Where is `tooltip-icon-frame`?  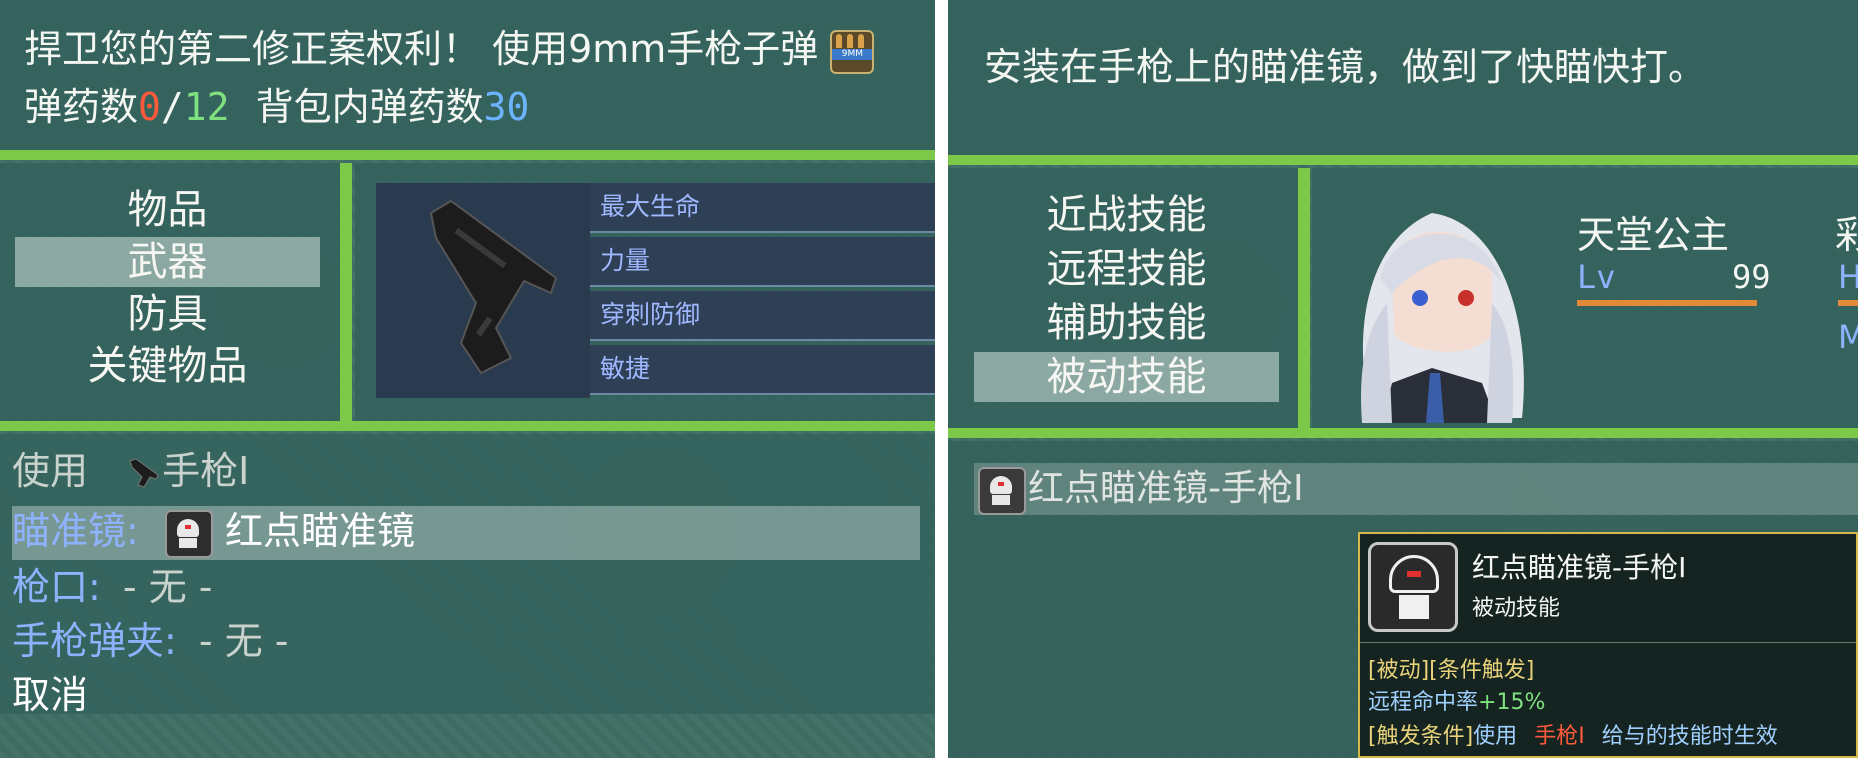 tooltip-icon-frame is located at coordinates (1413, 587).